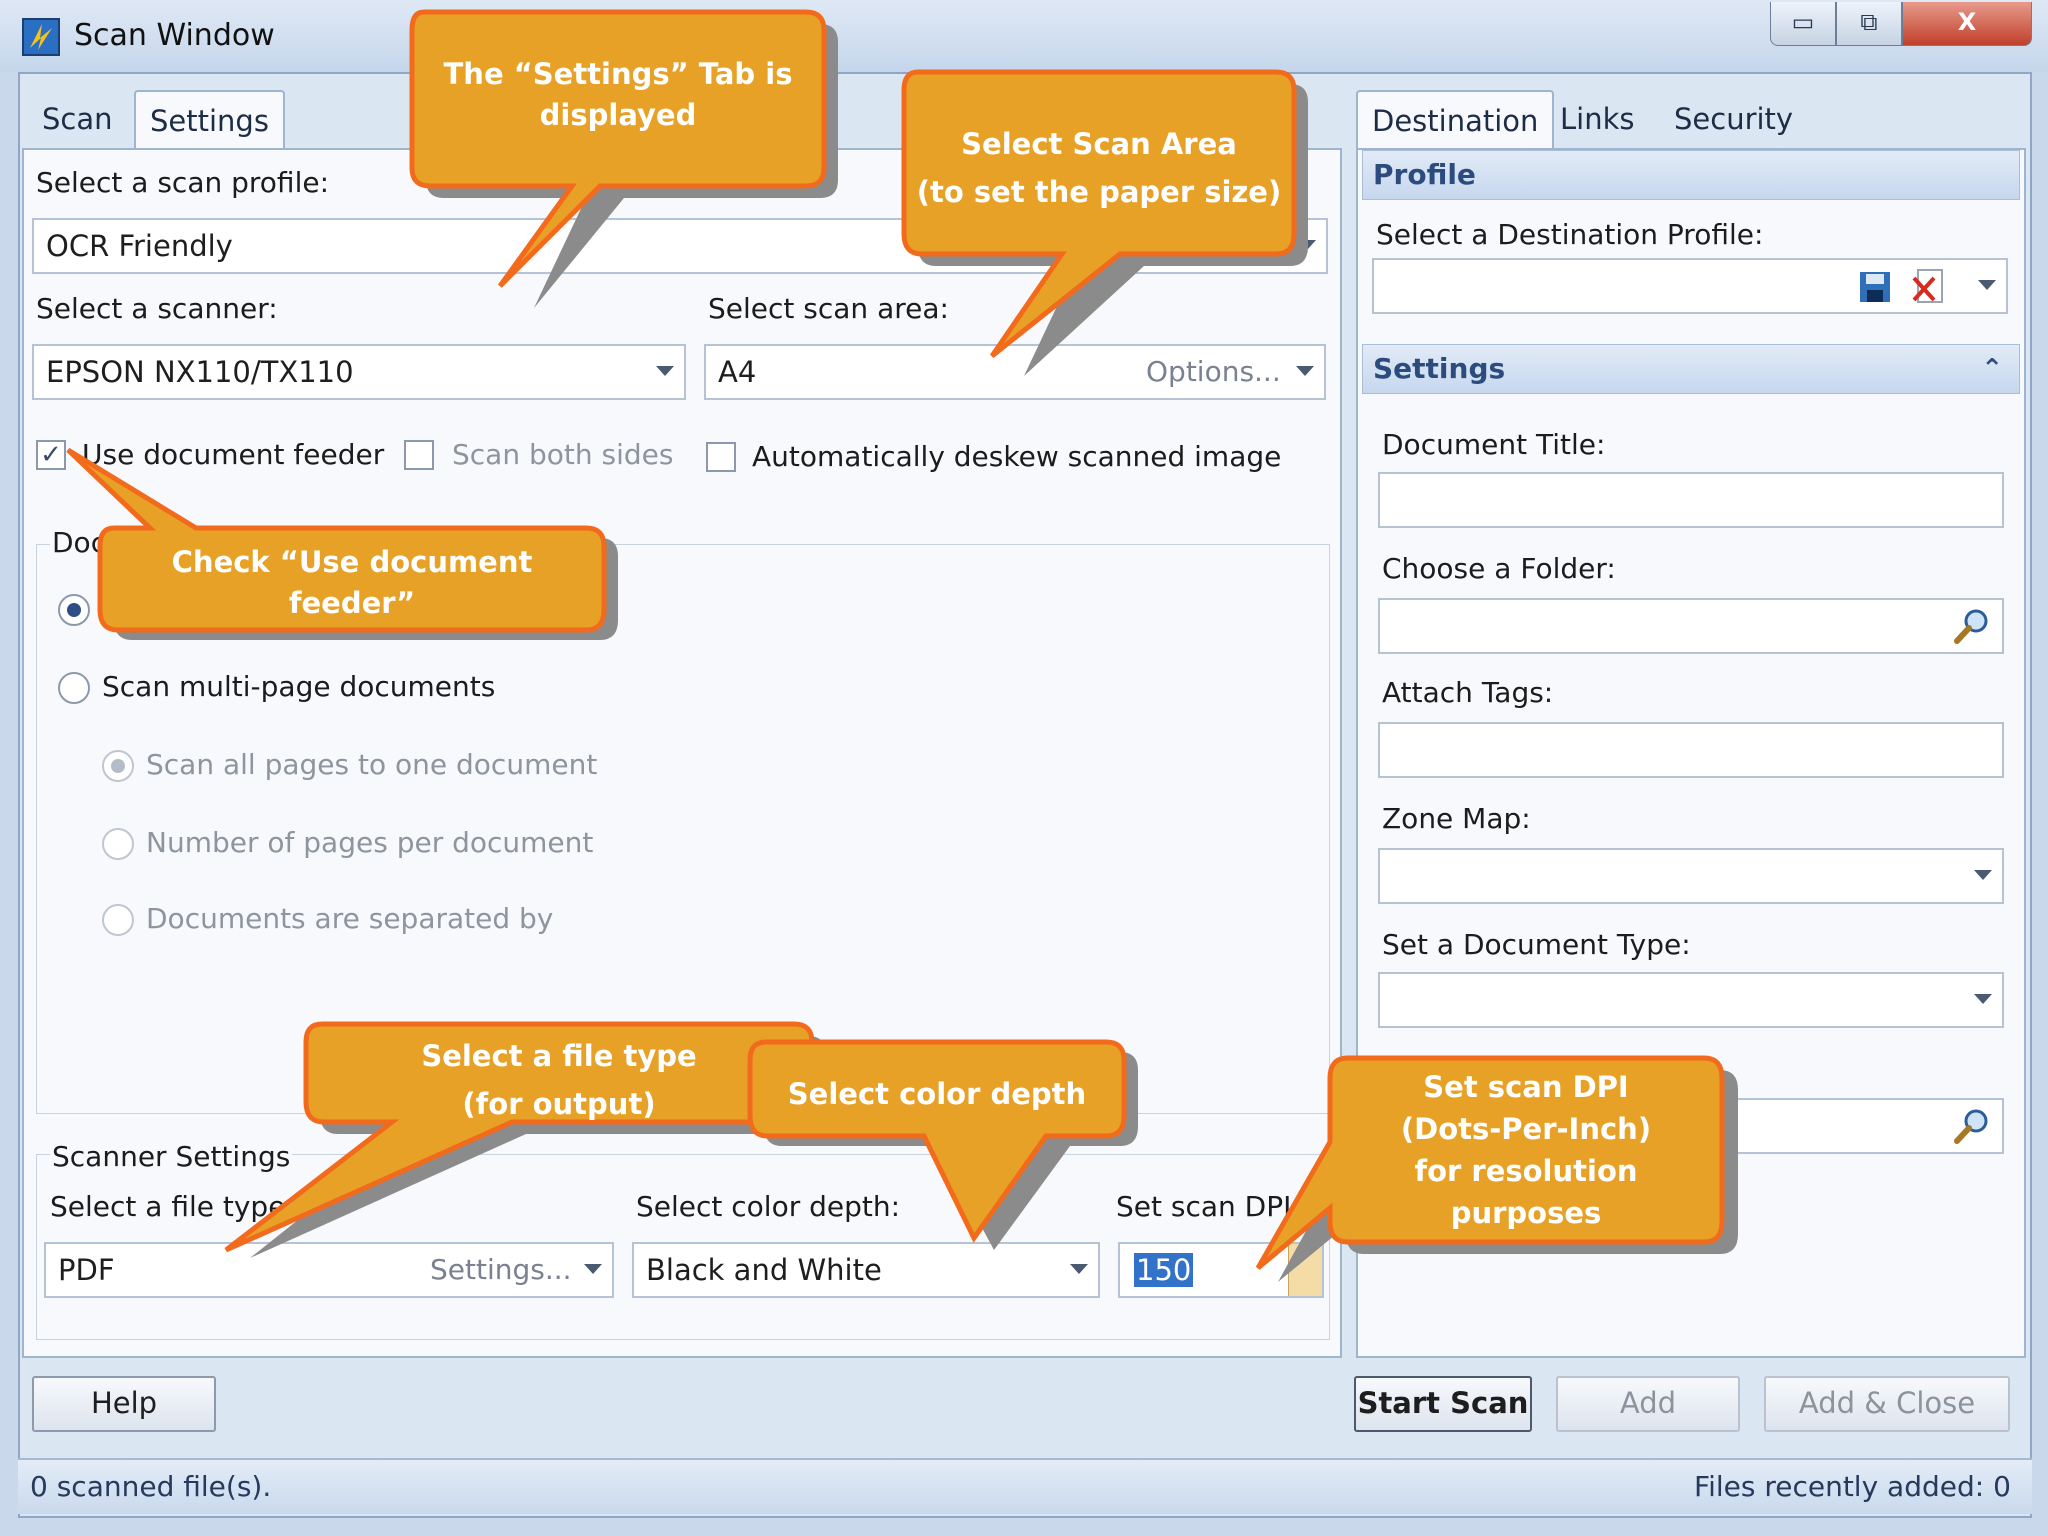 The width and height of the screenshot is (2048, 1536). Describe the element at coordinates (352, 582) in the screenshot. I see `callout-feeder-text: Check “Use document feeder”` at that location.